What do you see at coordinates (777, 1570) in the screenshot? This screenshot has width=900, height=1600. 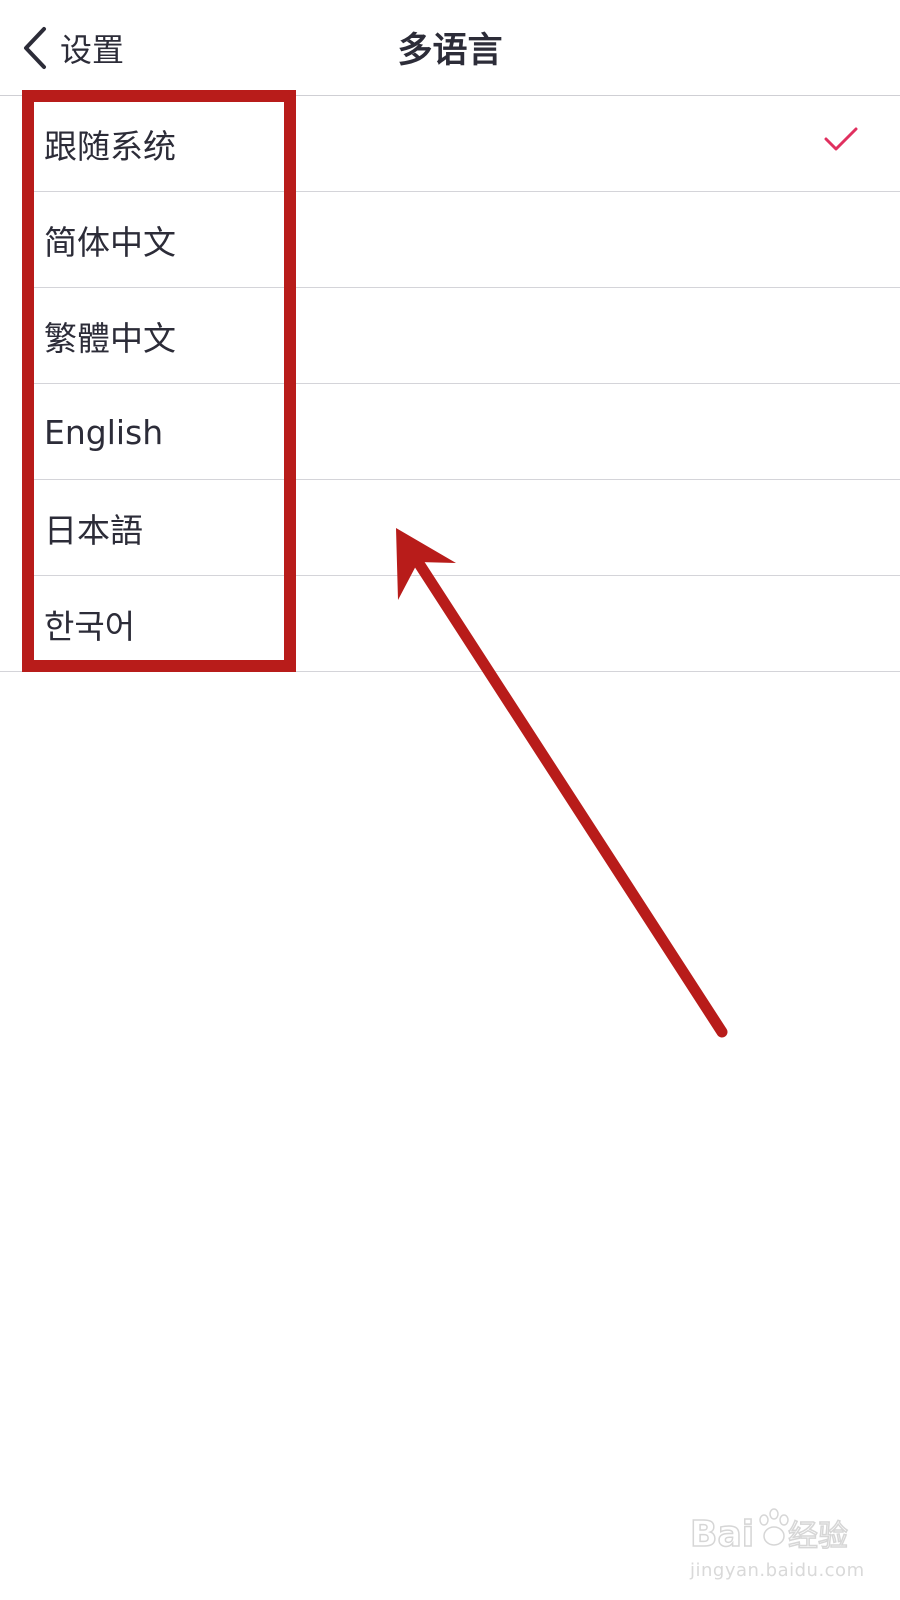 I see `watermark-url: jingyan.baidu.com` at bounding box center [777, 1570].